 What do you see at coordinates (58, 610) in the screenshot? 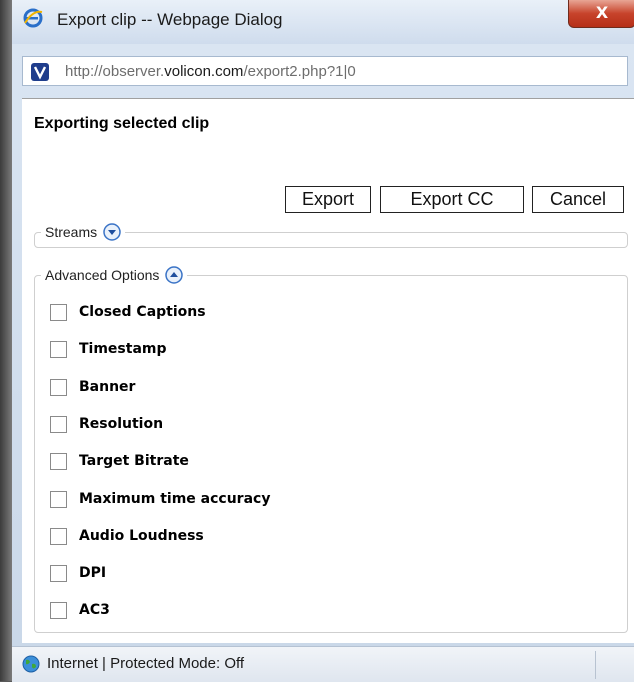
I see `ac3-checkbox` at bounding box center [58, 610].